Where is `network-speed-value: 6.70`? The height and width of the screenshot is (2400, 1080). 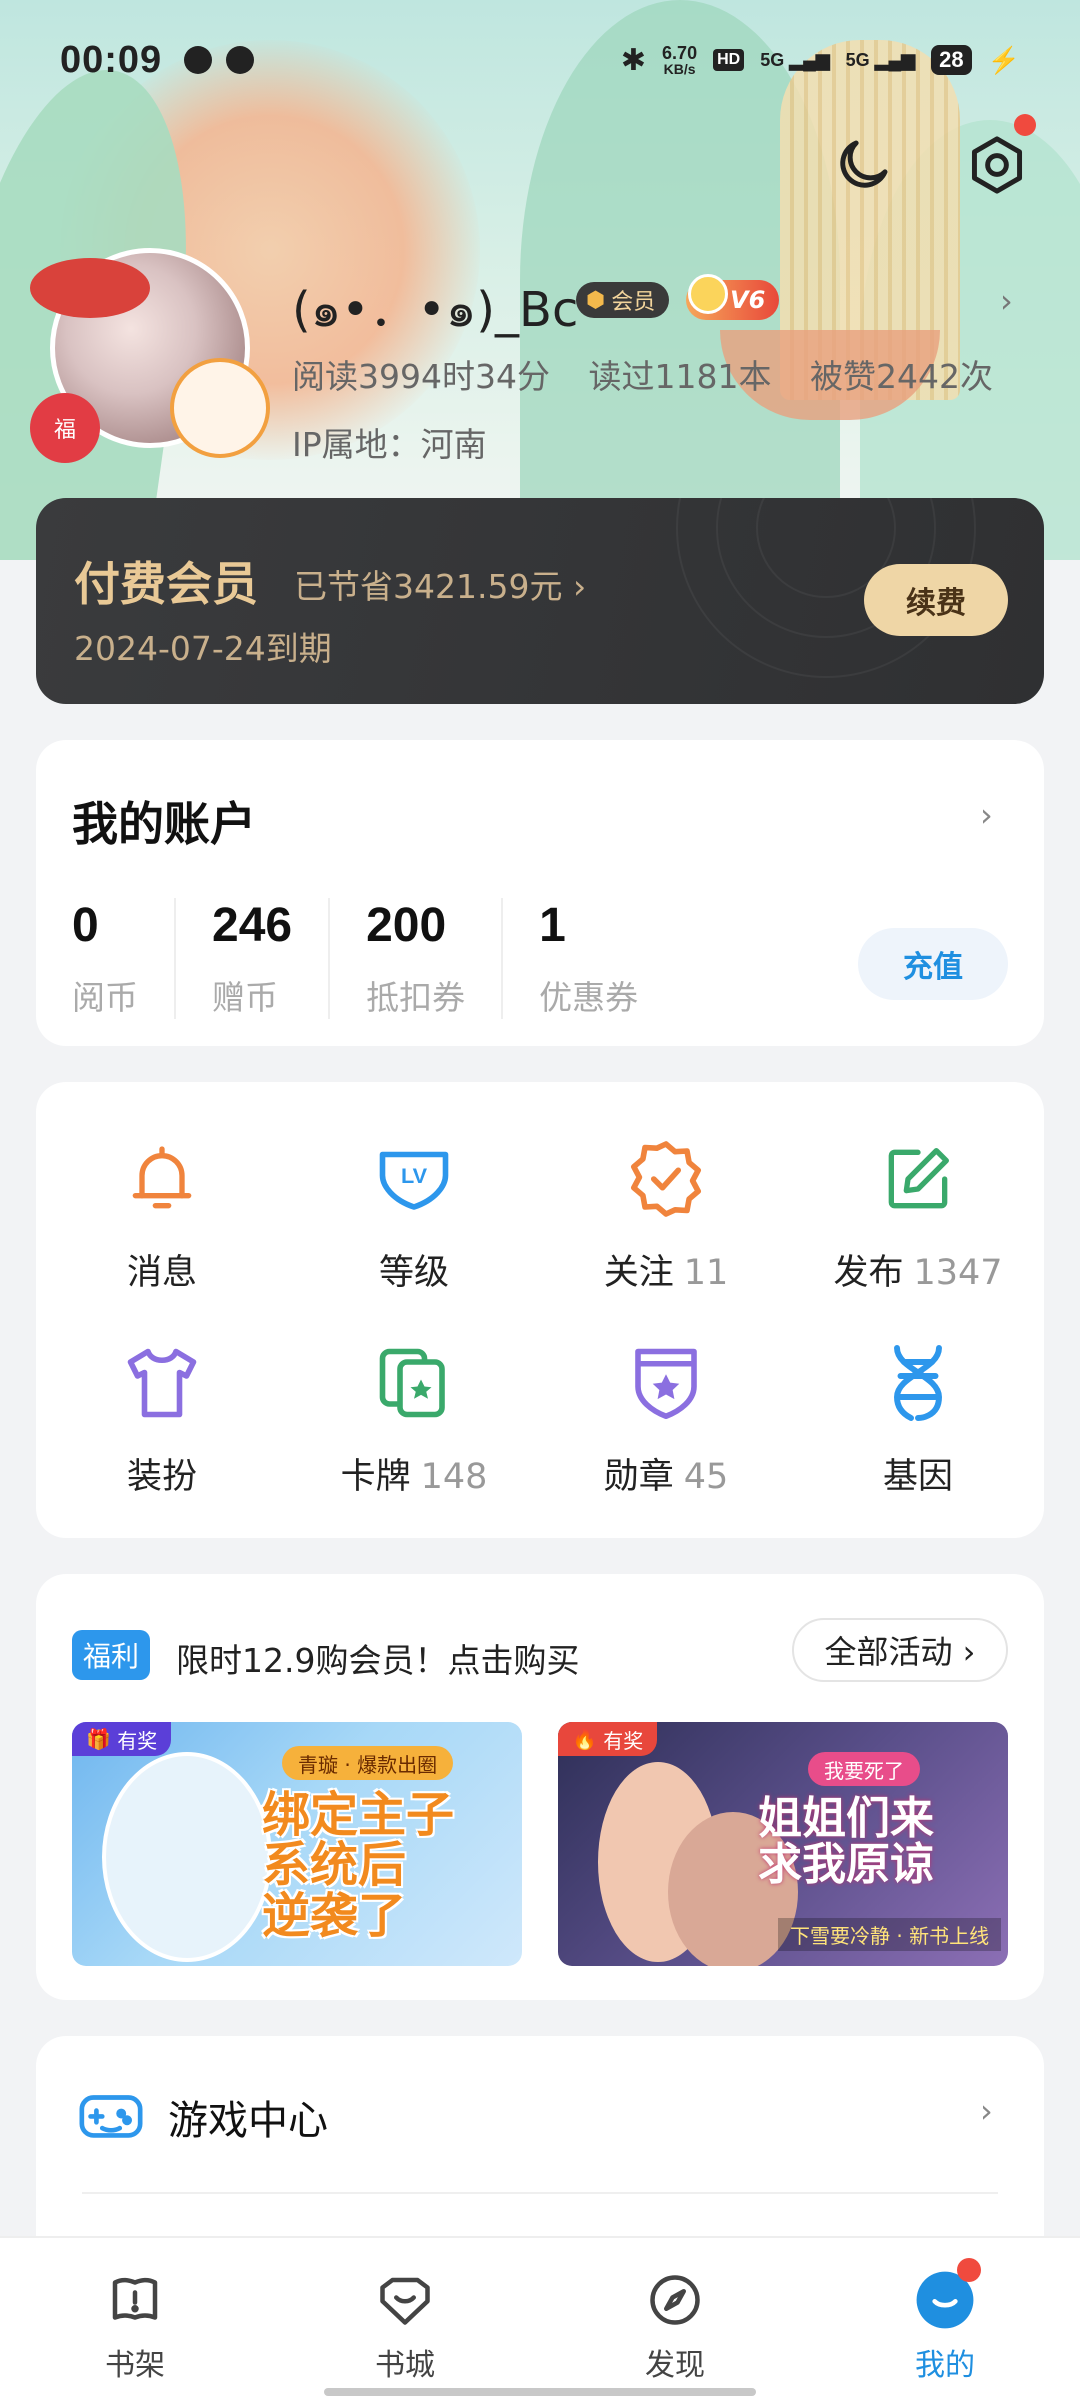 network-speed-value: 6.70 is located at coordinates (680, 53).